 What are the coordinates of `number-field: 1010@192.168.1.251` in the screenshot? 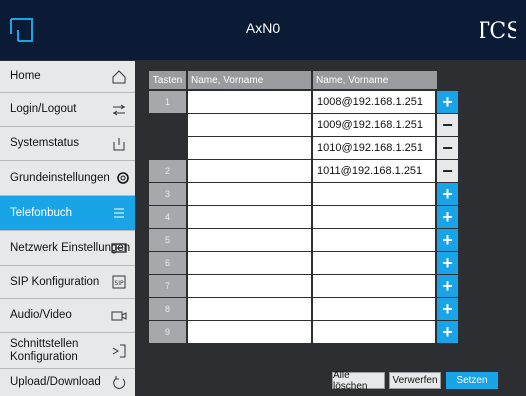 It's located at (374, 148).